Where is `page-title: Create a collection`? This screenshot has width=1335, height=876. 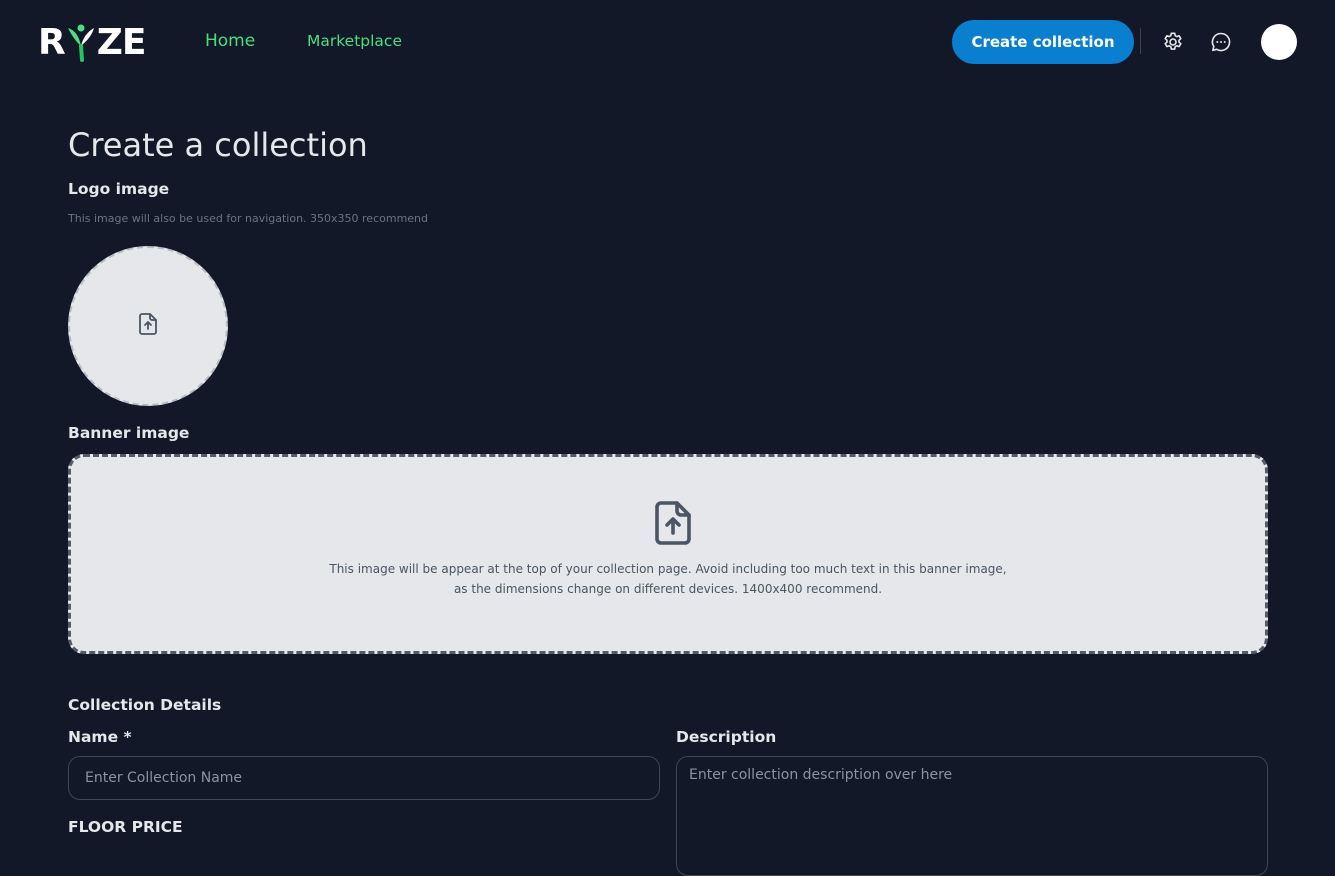 page-title: Create a collection is located at coordinates (218, 145).